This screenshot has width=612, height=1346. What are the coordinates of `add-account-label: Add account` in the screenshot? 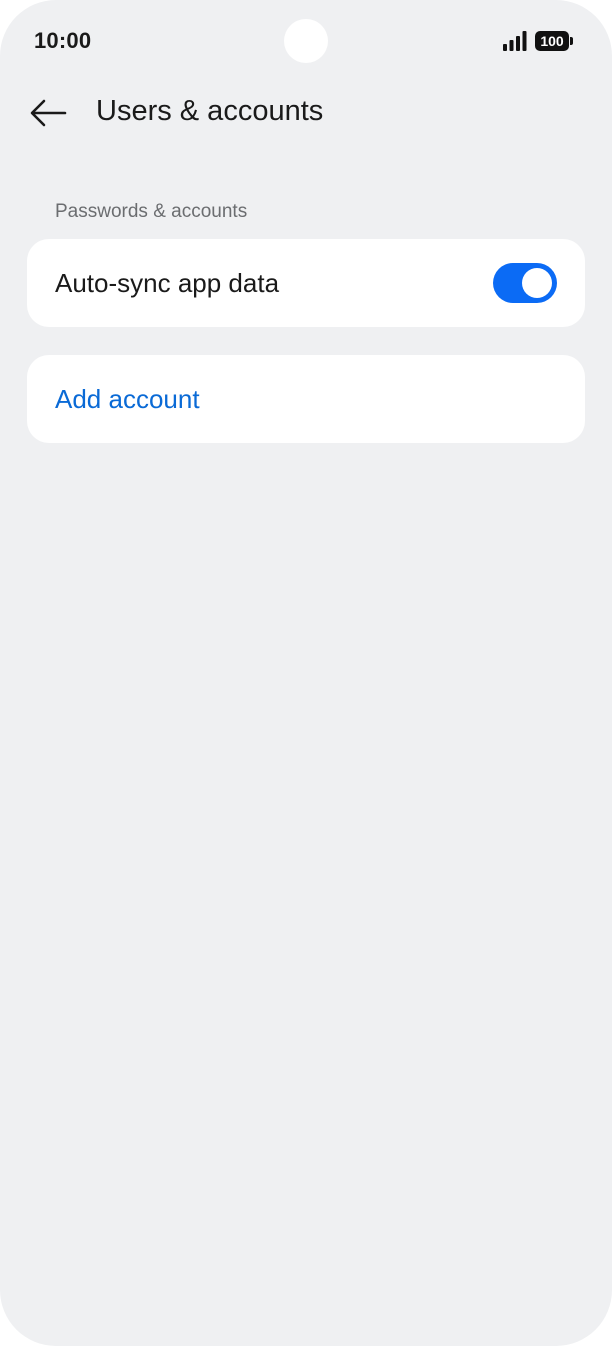 It's located at (127, 399).